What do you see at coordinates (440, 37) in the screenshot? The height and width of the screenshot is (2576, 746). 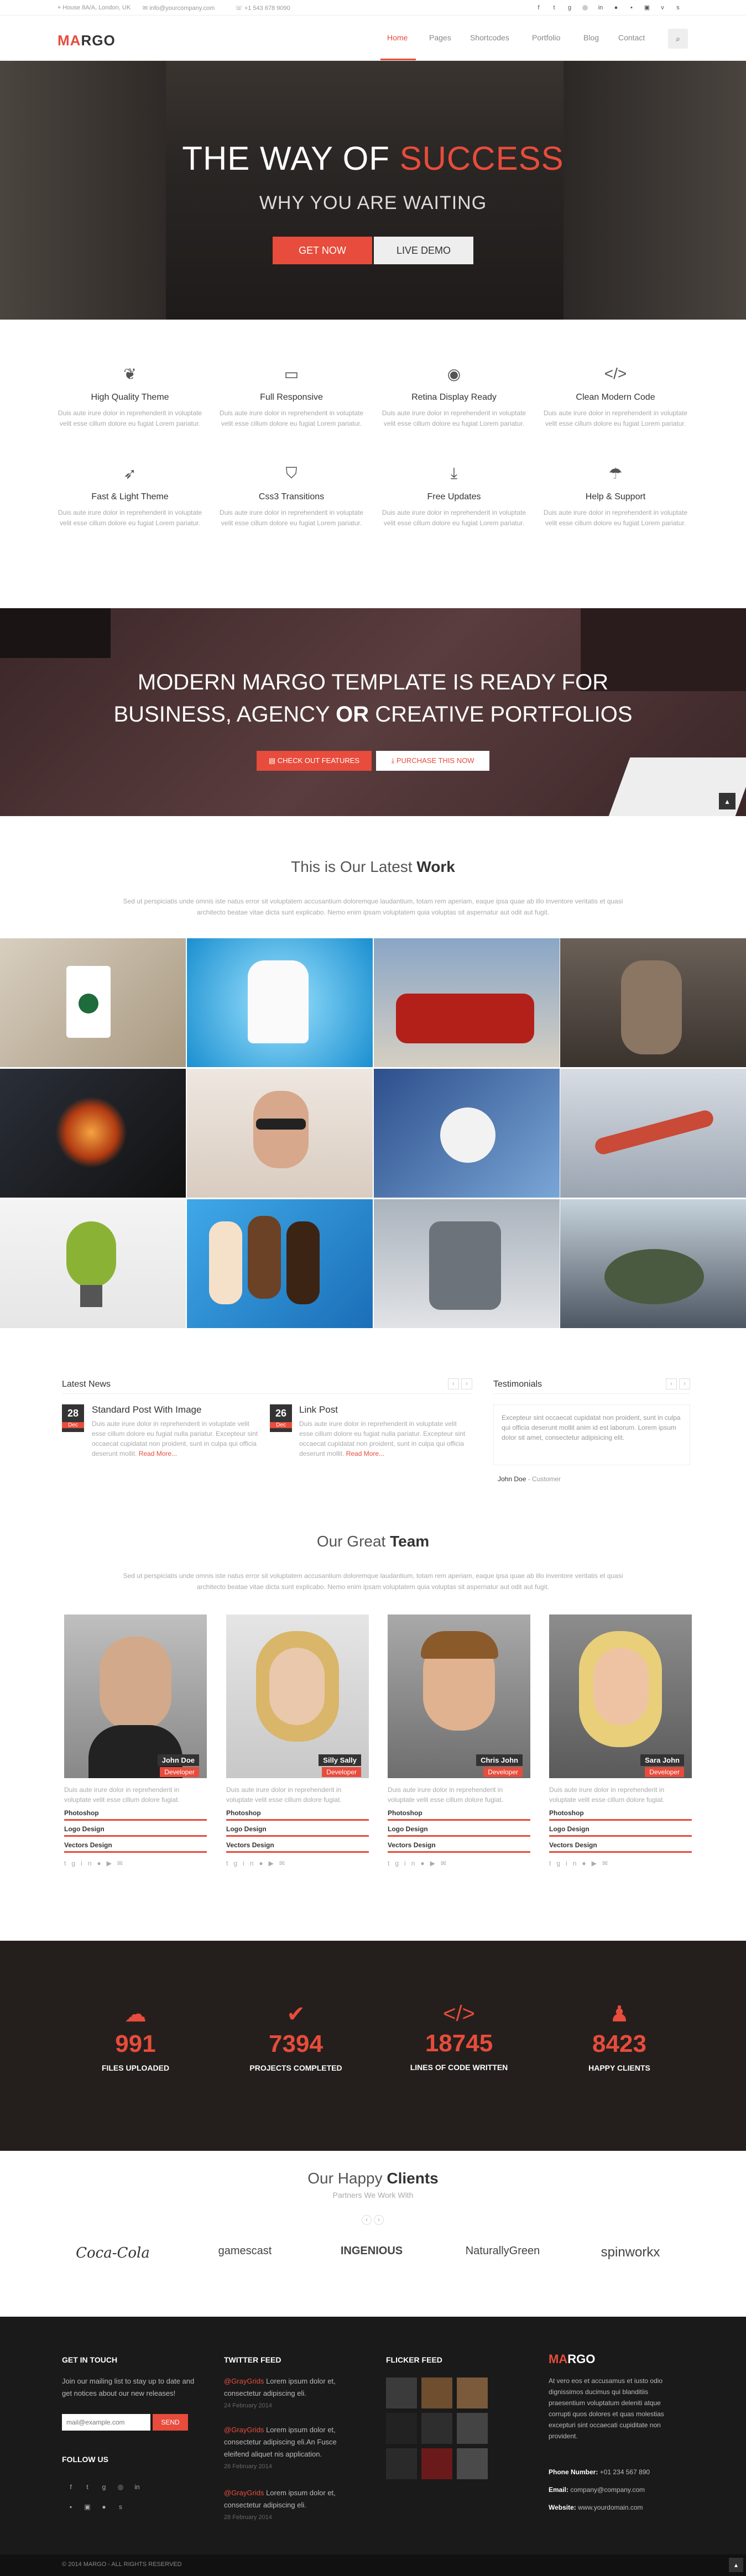 I see `nav-pages: Pages` at bounding box center [440, 37].